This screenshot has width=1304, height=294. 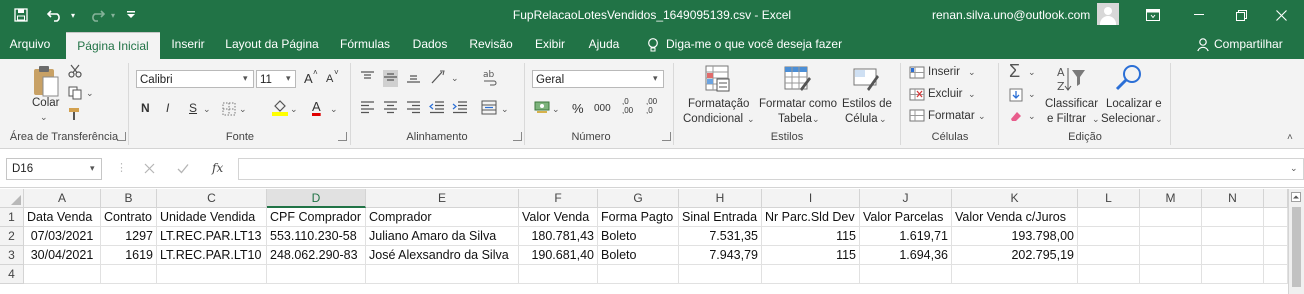 What do you see at coordinates (1276, 198) in the screenshot?
I see `column-header-o` at bounding box center [1276, 198].